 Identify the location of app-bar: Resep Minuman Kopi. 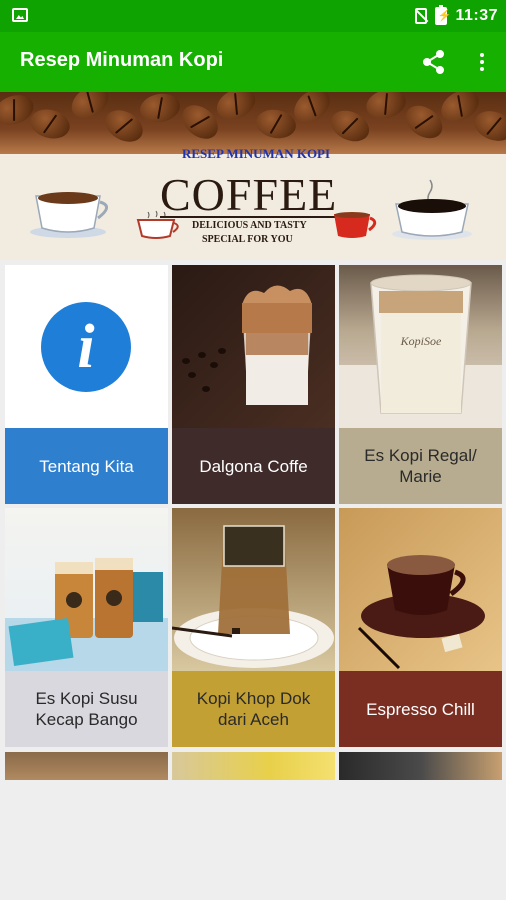
(253, 62).